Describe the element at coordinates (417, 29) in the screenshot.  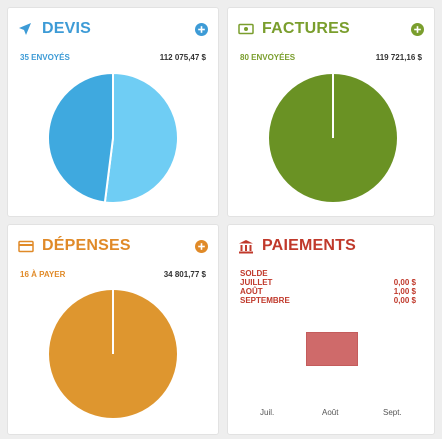
I see `add-facture-button` at that location.